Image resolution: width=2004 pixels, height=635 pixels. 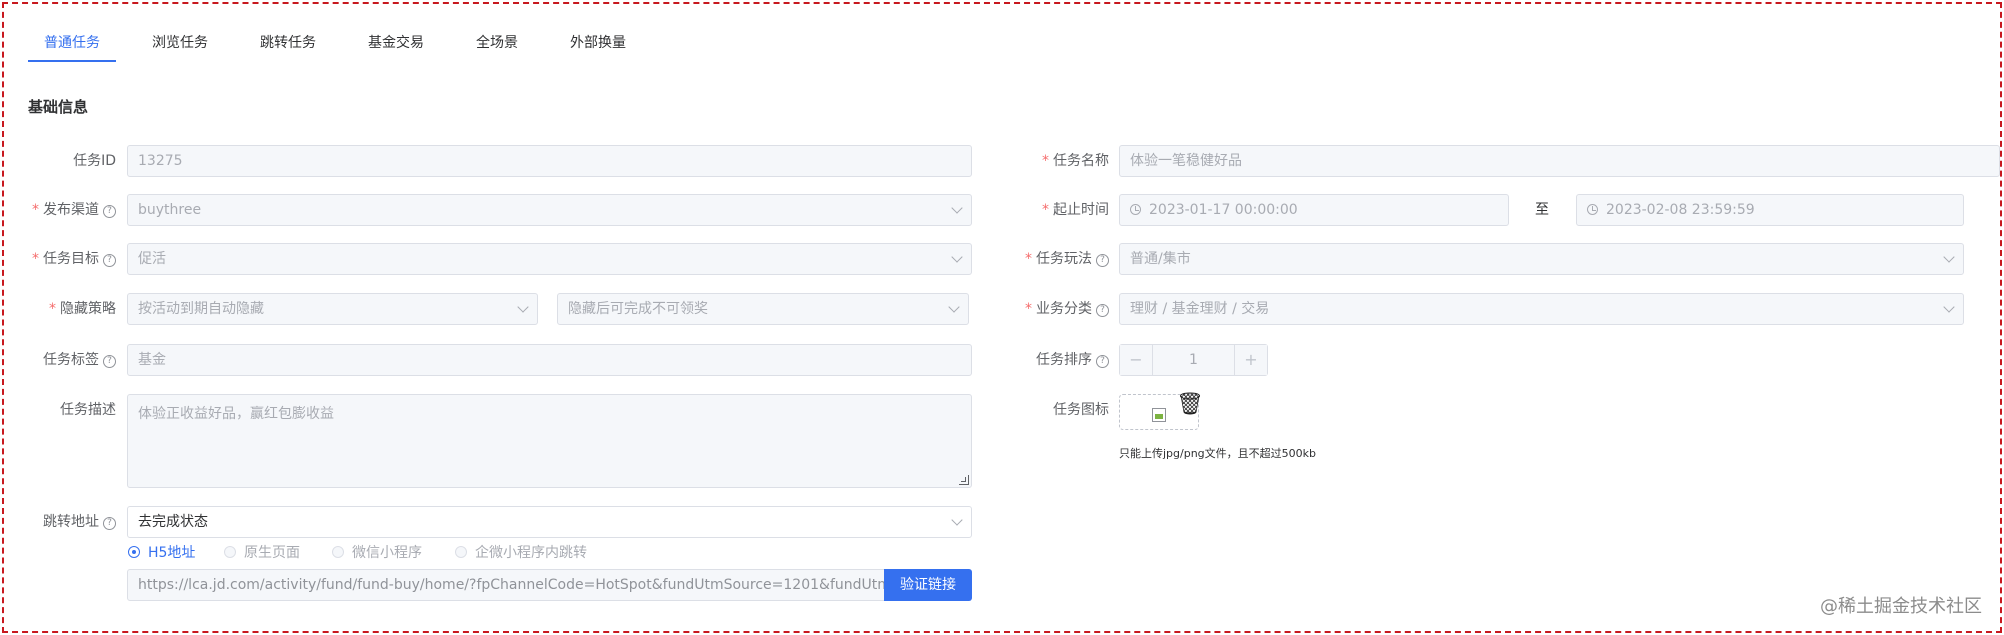 I want to click on gameplay-select: 普通/集市, so click(x=1541, y=259).